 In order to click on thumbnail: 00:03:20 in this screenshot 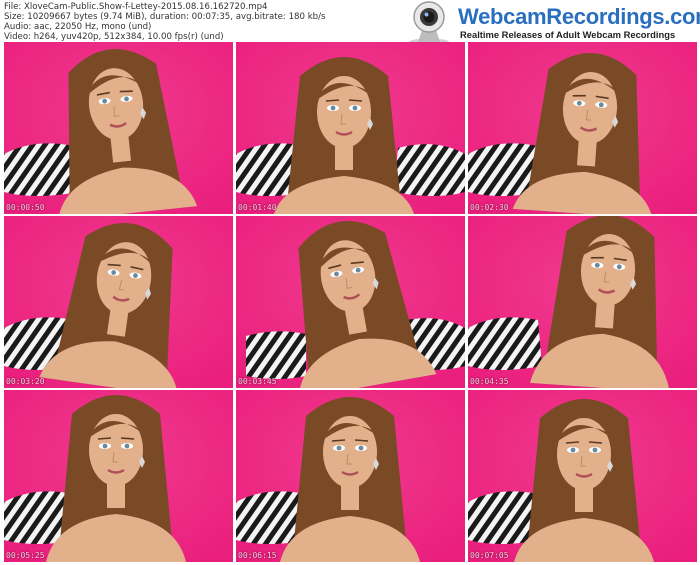, I will do `click(118, 302)`.